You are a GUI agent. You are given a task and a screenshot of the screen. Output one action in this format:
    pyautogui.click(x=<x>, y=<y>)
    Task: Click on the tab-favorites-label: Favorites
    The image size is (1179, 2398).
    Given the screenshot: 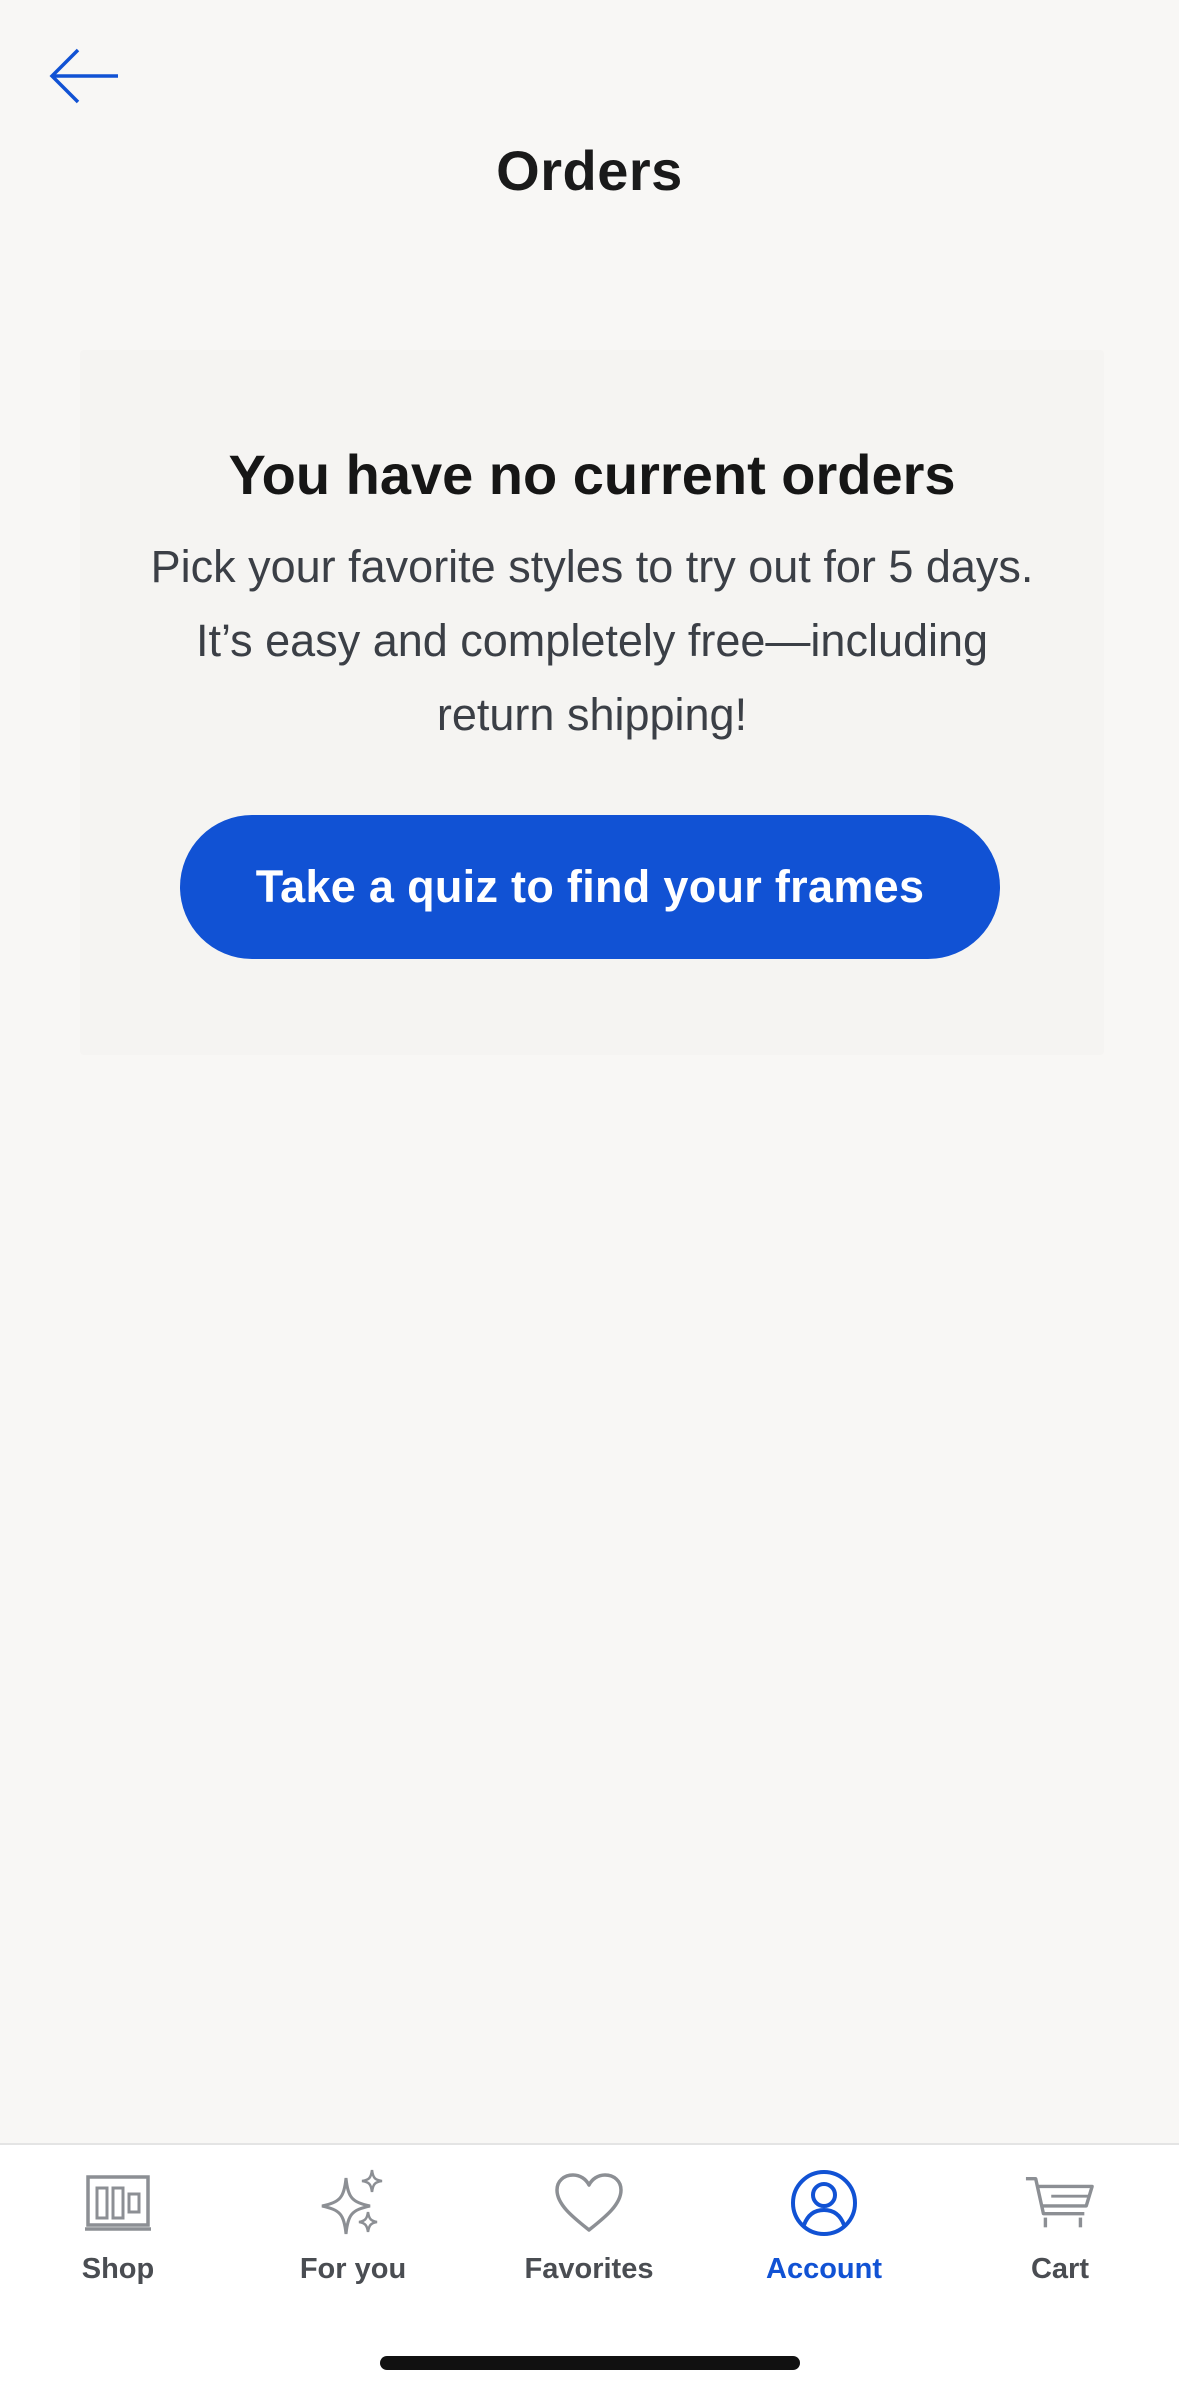 What is the action you would take?
    pyautogui.click(x=589, y=2269)
    